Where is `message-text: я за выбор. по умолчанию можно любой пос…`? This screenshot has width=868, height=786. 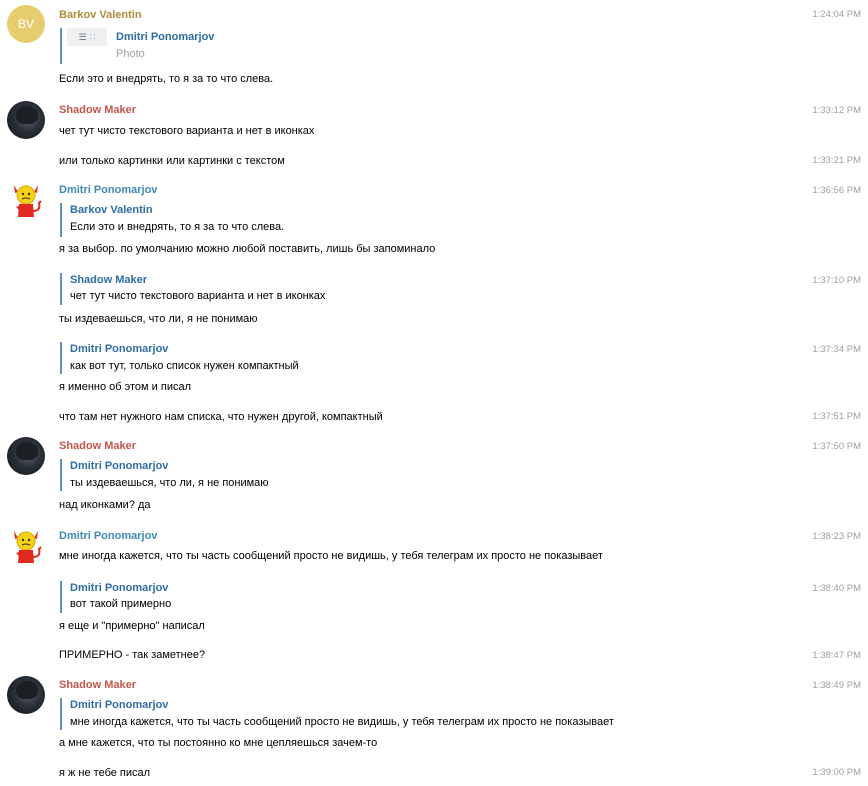
message-text: я за выбор. по умолчанию можно любой пос… is located at coordinates (247, 249).